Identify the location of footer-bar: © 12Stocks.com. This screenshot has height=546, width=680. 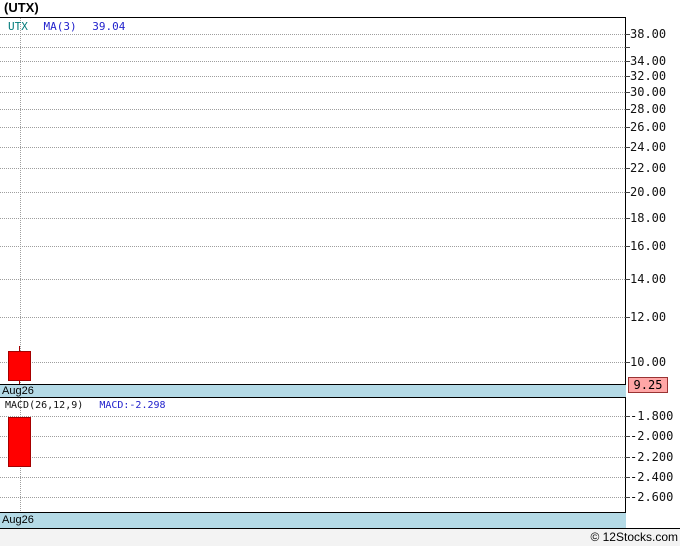
(340, 537).